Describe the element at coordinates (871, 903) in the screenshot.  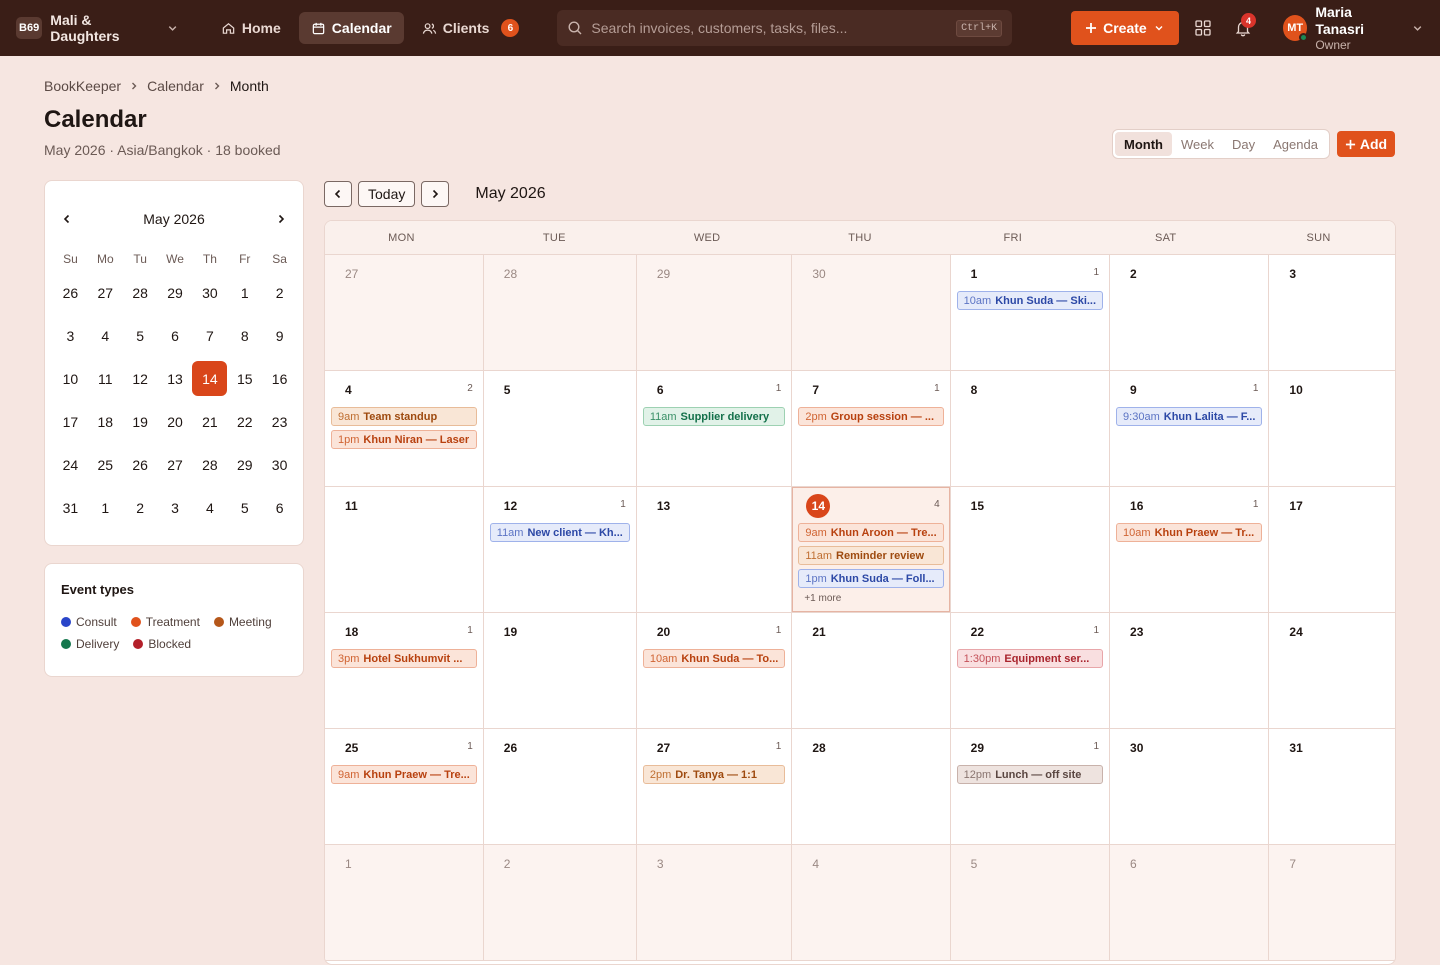
I see `day-cell: 4` at that location.